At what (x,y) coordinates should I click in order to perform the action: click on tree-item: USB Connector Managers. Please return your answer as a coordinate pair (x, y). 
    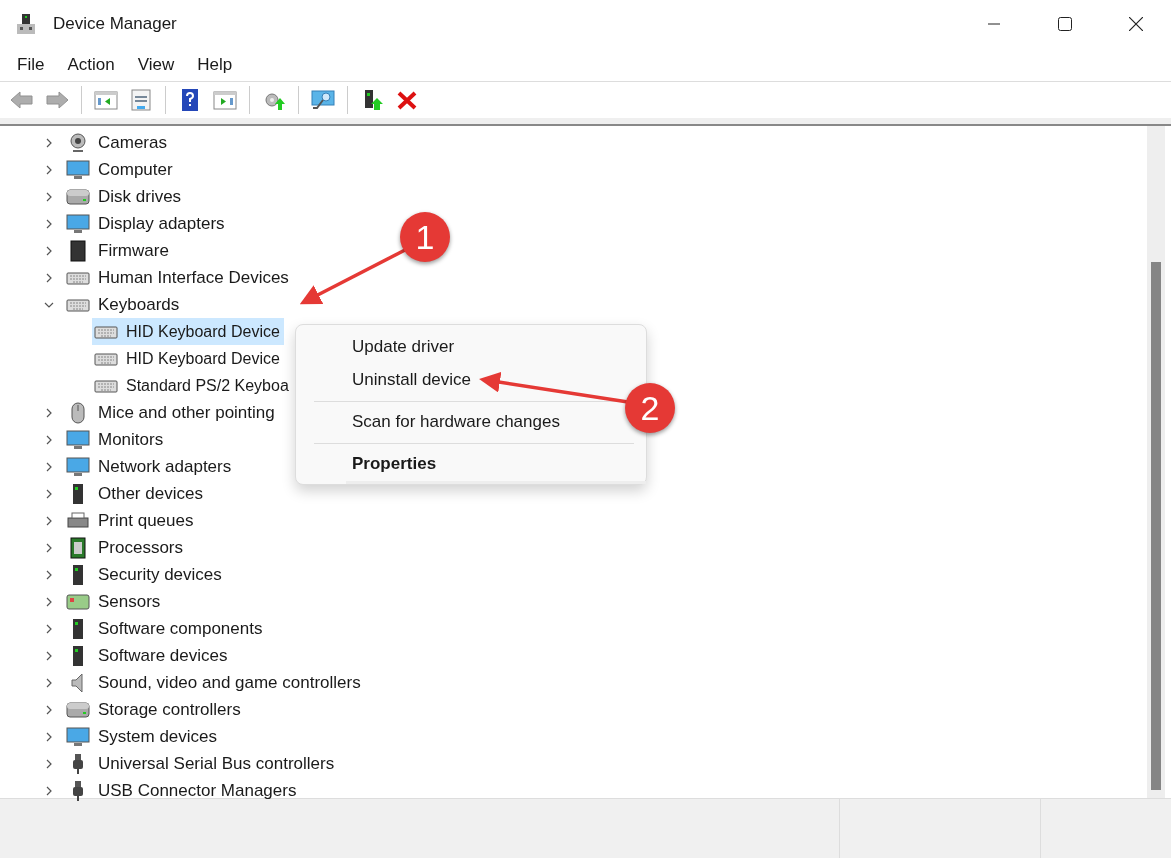
    Looking at the image, I should click on (198, 790).